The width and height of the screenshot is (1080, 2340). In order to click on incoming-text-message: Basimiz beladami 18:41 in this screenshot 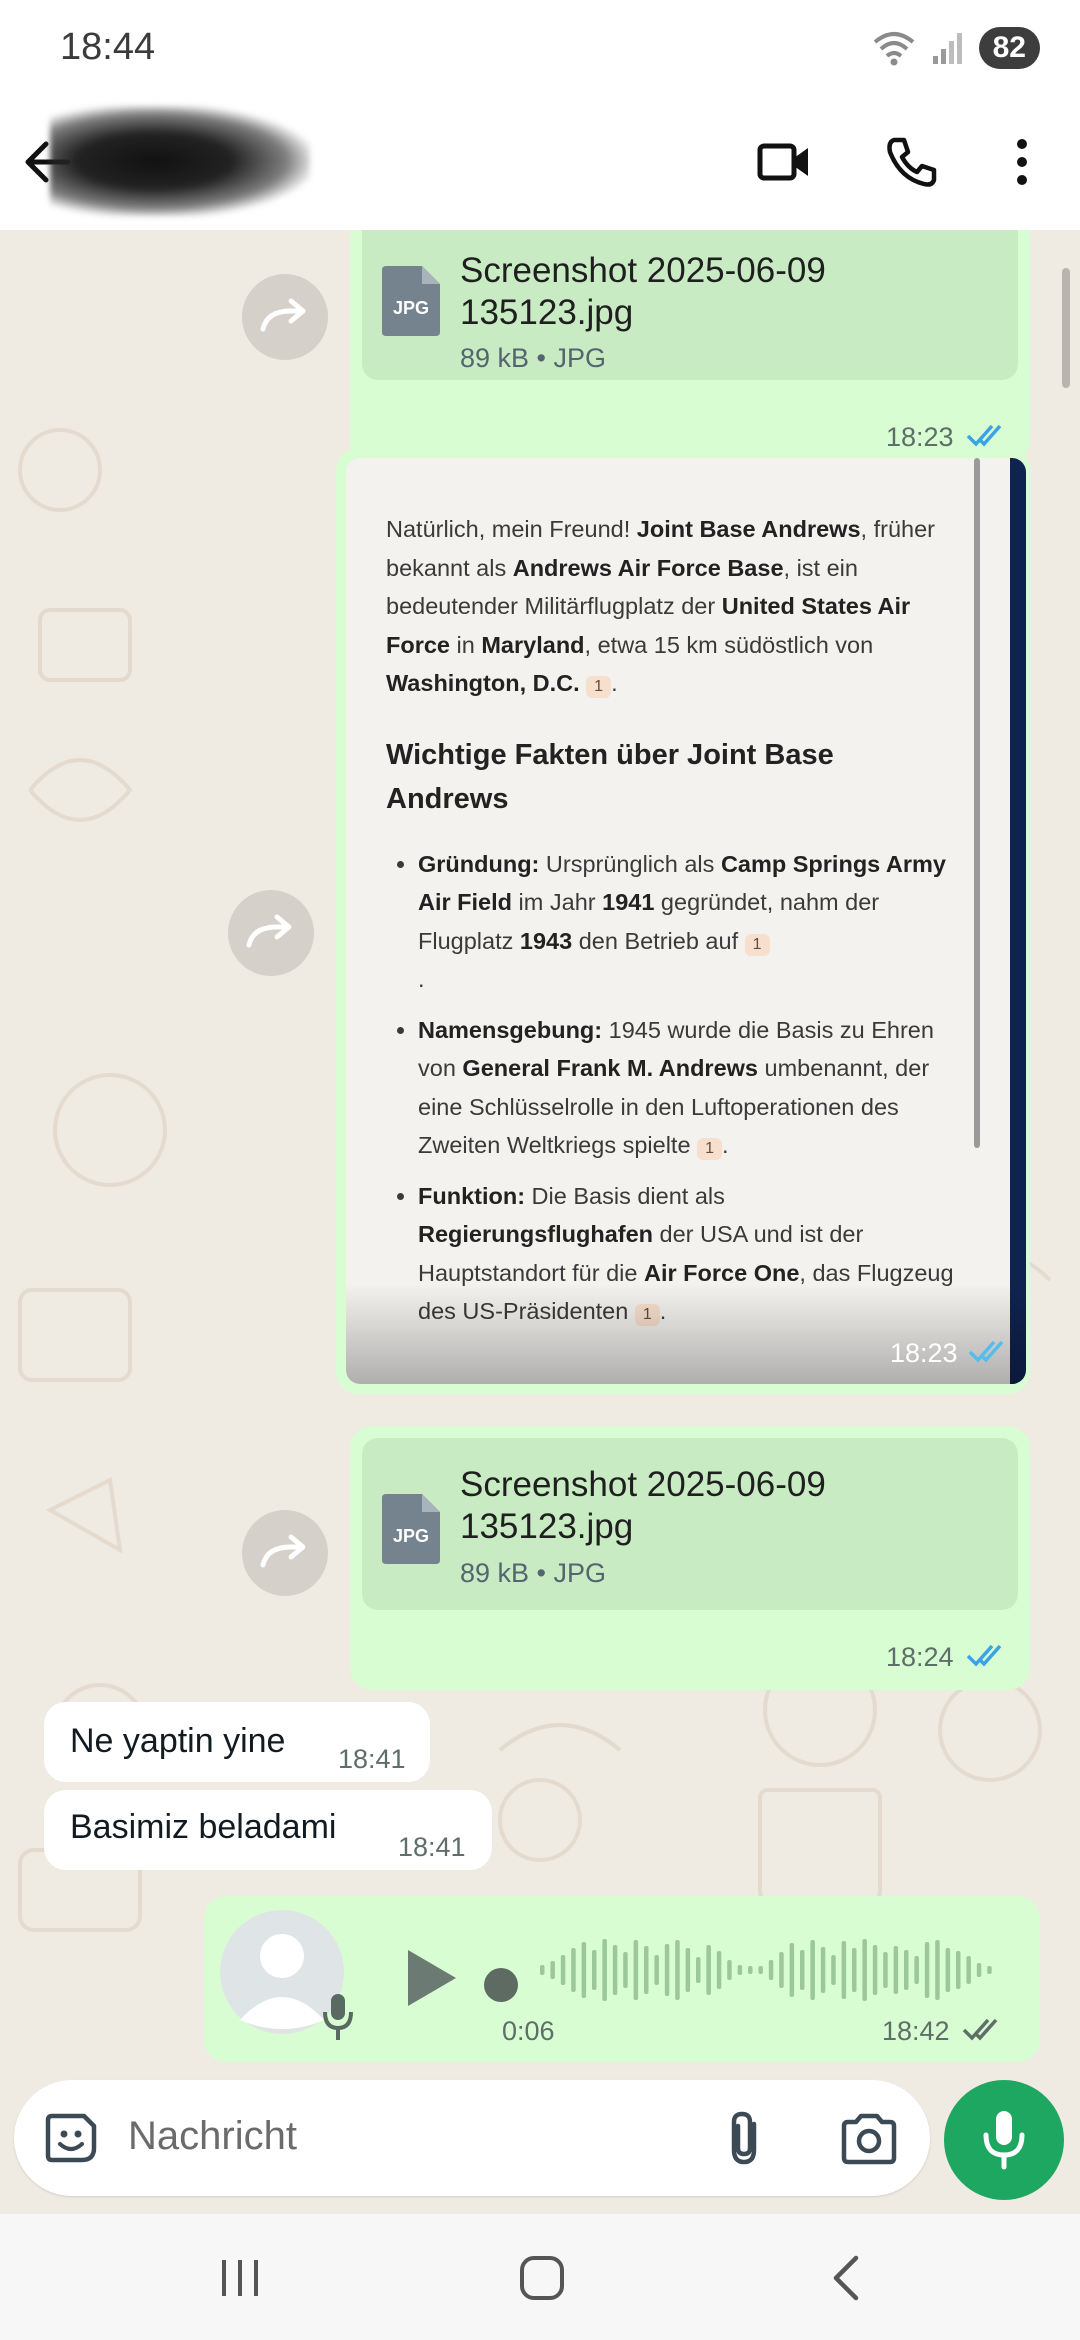, I will do `click(268, 1830)`.